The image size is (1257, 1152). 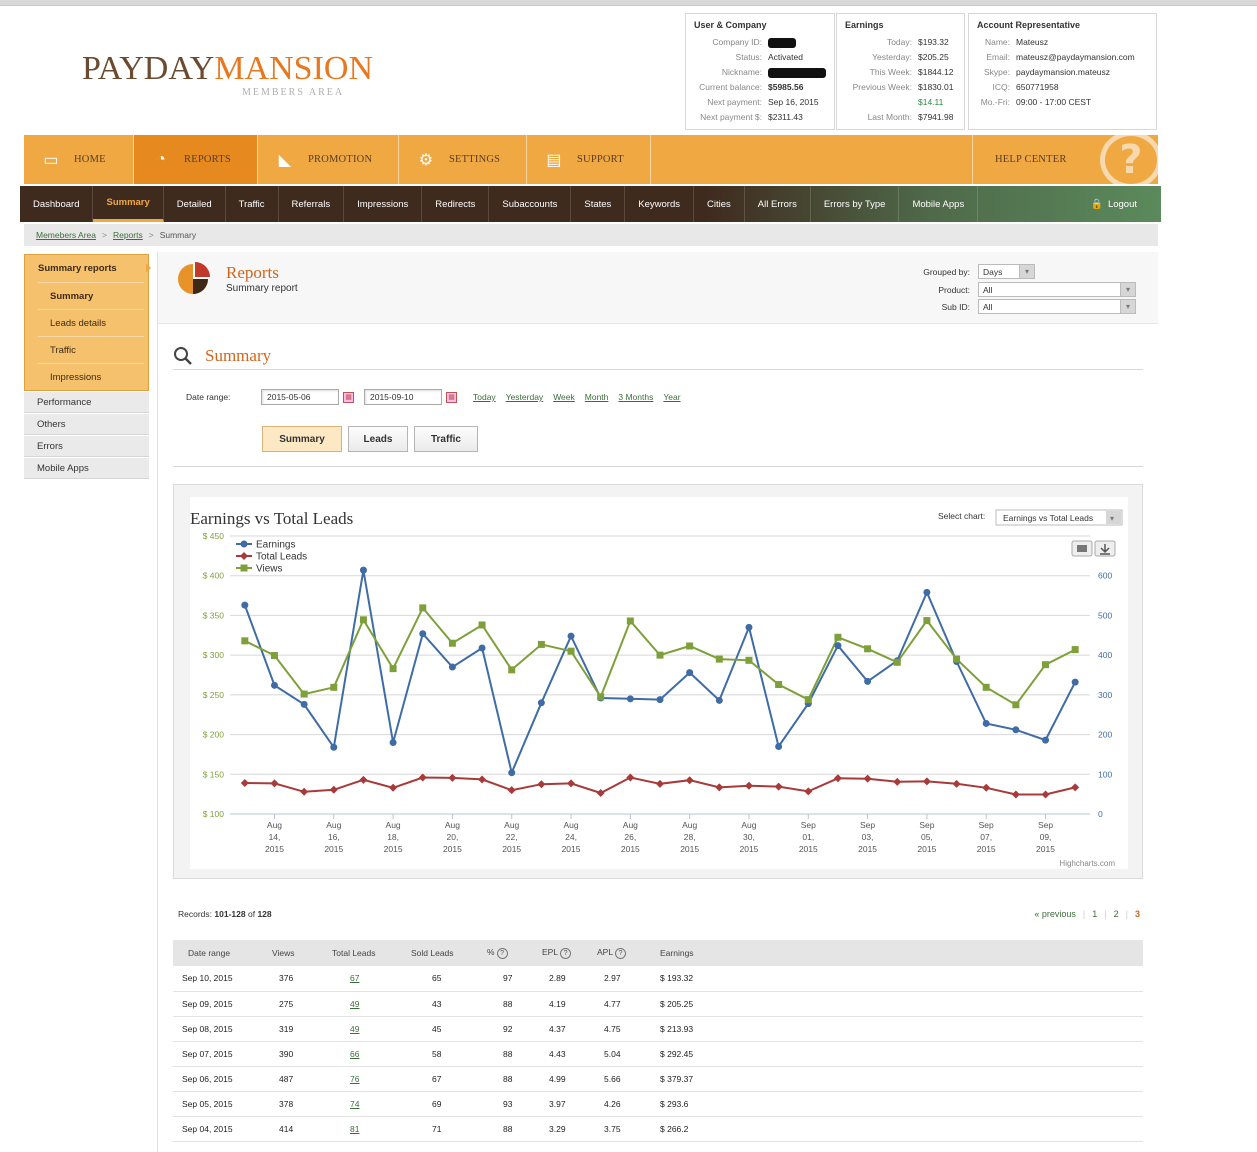 I want to click on table-cell: 49, so click(x=356, y=1029).